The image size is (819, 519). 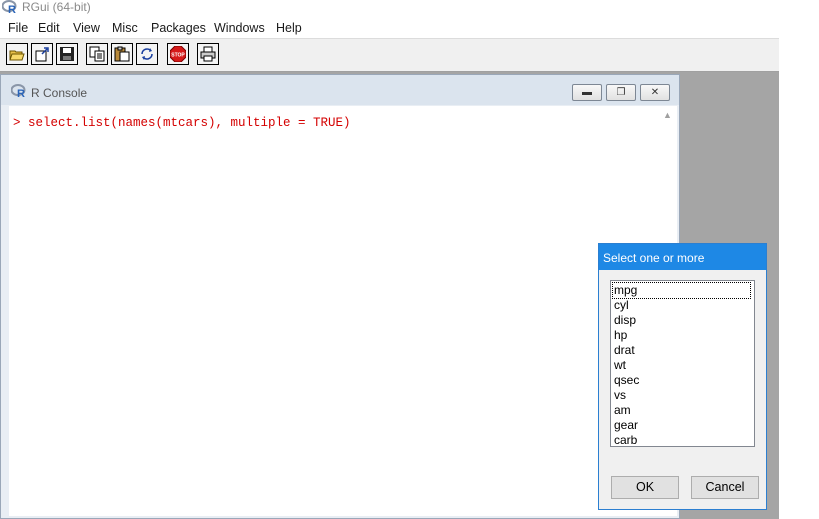 I want to click on restore-icon: ❐, so click(x=621, y=92).